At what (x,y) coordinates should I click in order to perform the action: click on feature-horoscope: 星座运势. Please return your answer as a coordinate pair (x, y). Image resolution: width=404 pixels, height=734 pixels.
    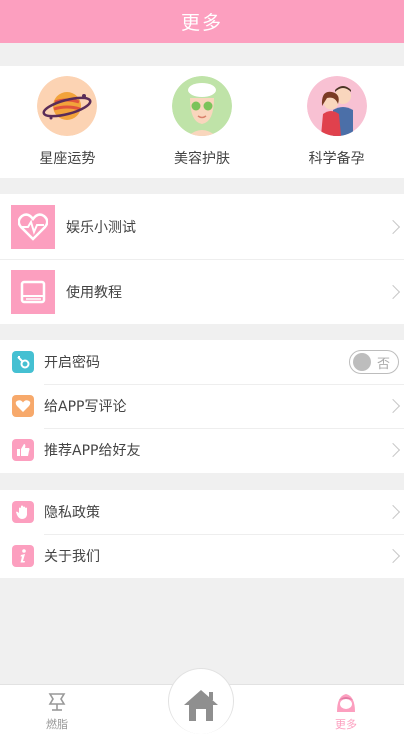
    Looking at the image, I should click on (67, 122).